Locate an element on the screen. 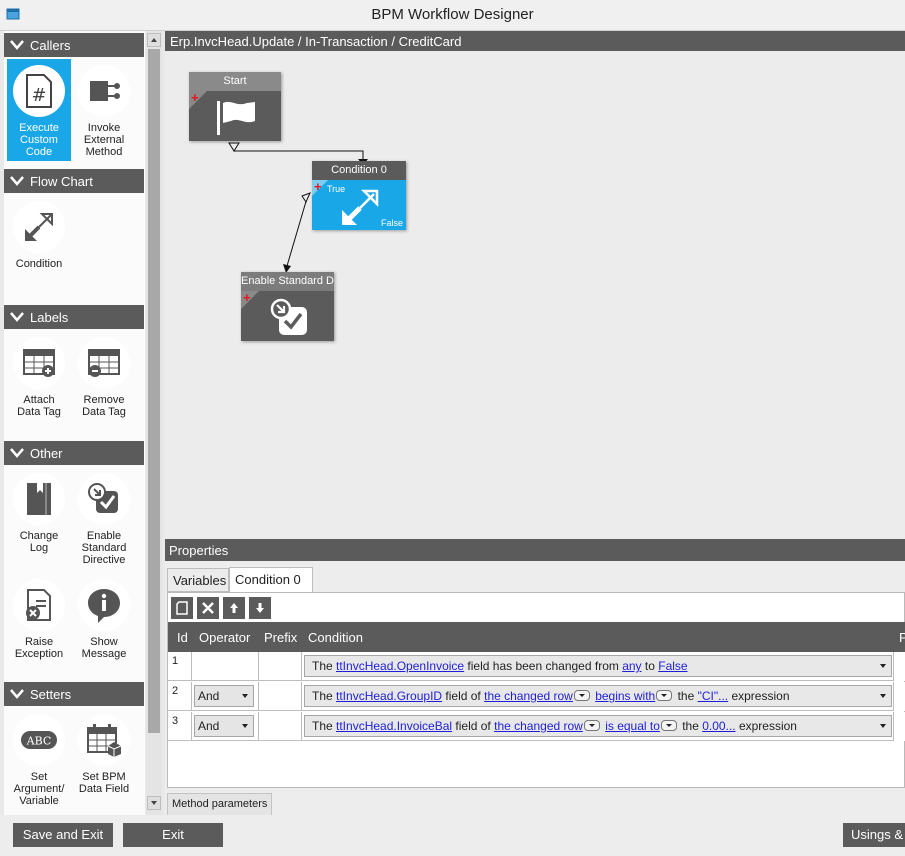 This screenshot has width=905, height=856. info-bubble-icon is located at coordinates (104, 606).